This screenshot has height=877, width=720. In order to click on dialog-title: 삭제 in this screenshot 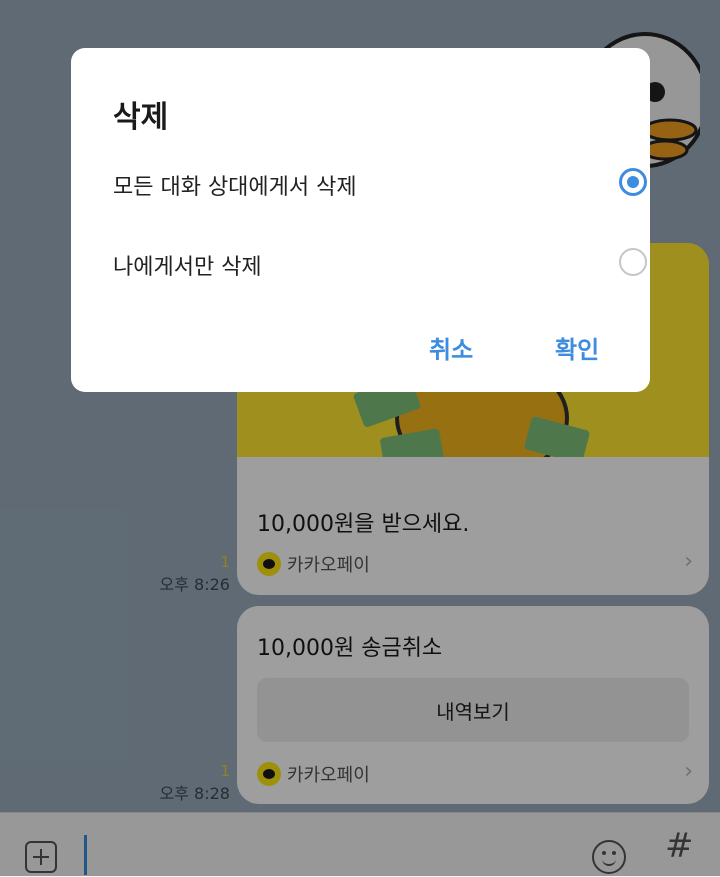, I will do `click(141, 117)`.